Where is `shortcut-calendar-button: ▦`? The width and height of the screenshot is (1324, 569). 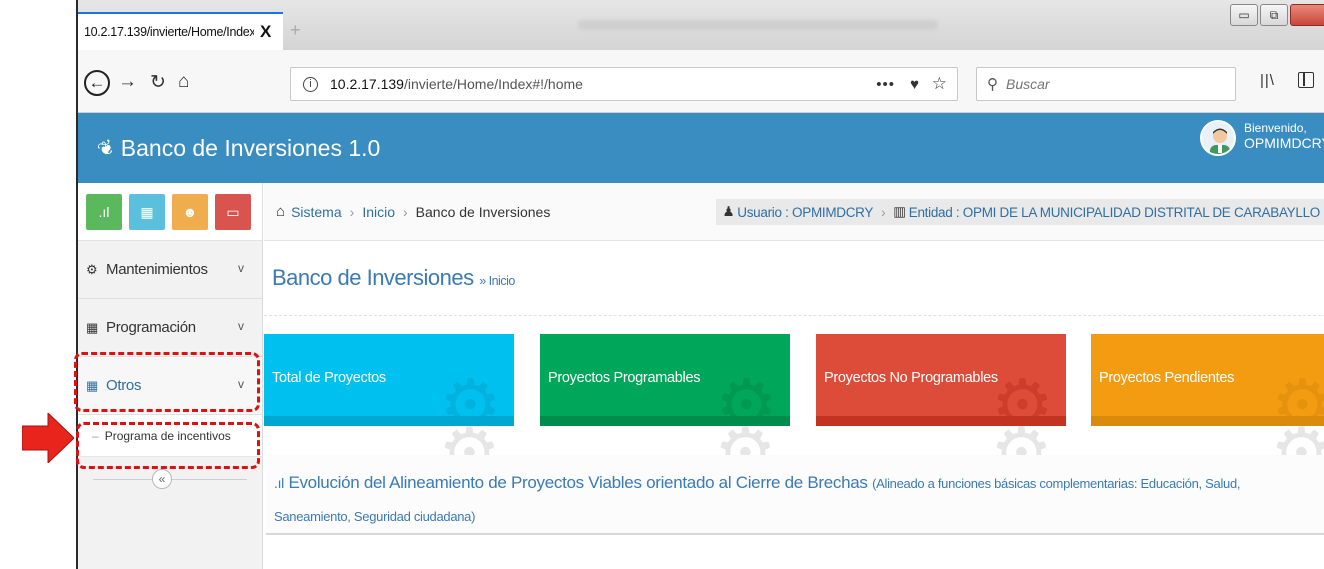
shortcut-calendar-button: ▦ is located at coordinates (147, 212).